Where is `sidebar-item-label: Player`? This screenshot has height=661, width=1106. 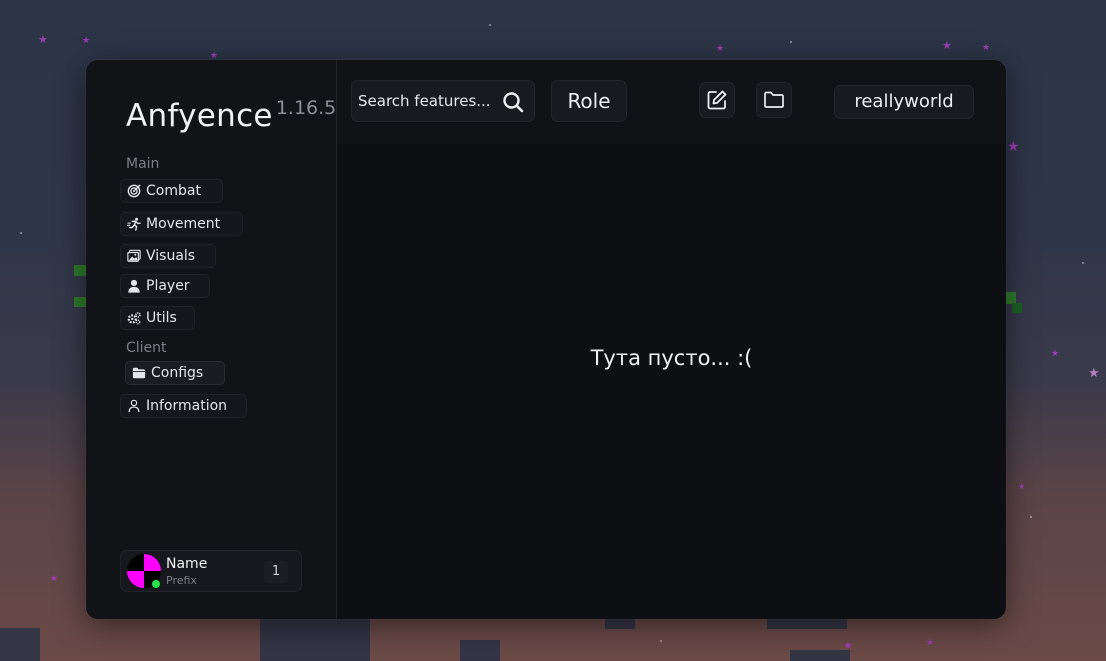
sidebar-item-label: Player is located at coordinates (168, 286).